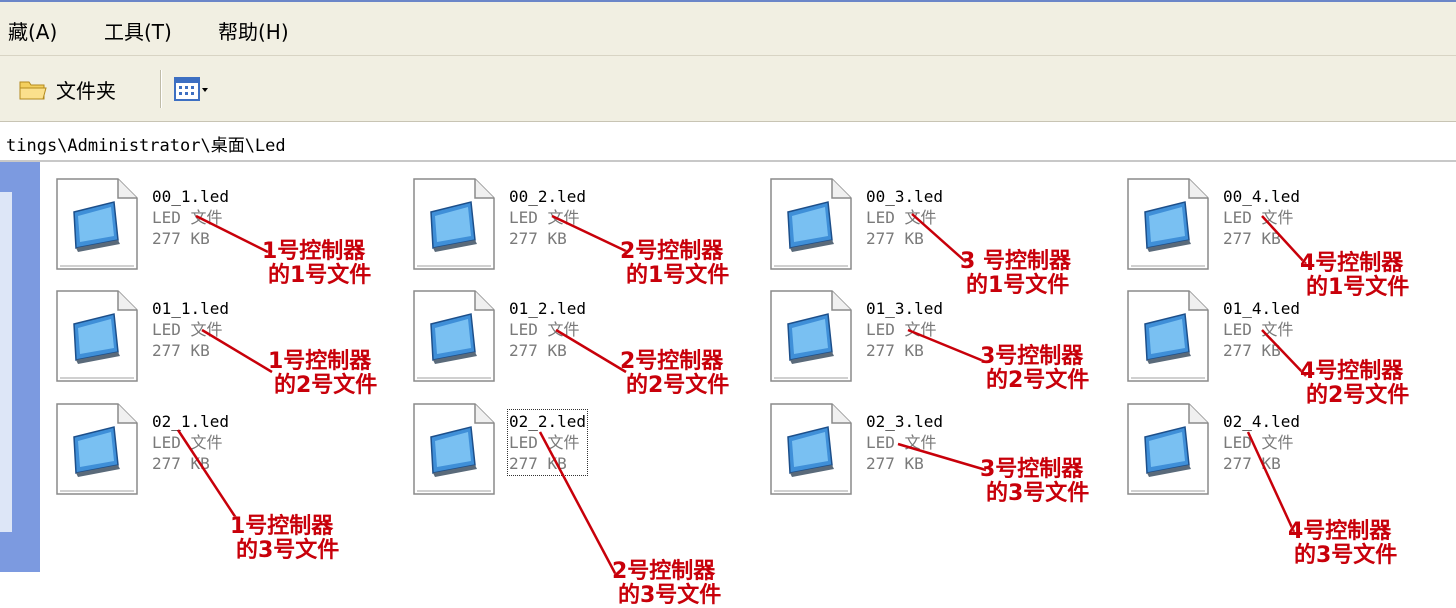 The height and width of the screenshot is (608, 1456). I want to click on file-meta: 02_3.led LED 文件 277 KB, so click(904, 442).